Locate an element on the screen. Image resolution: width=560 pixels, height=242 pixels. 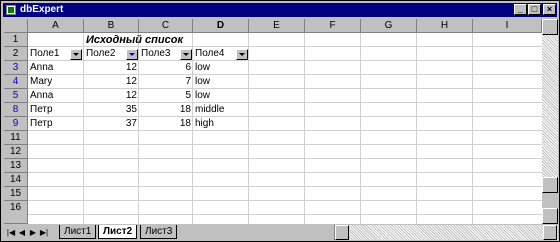
column-header-g: G is located at coordinates (389, 26).